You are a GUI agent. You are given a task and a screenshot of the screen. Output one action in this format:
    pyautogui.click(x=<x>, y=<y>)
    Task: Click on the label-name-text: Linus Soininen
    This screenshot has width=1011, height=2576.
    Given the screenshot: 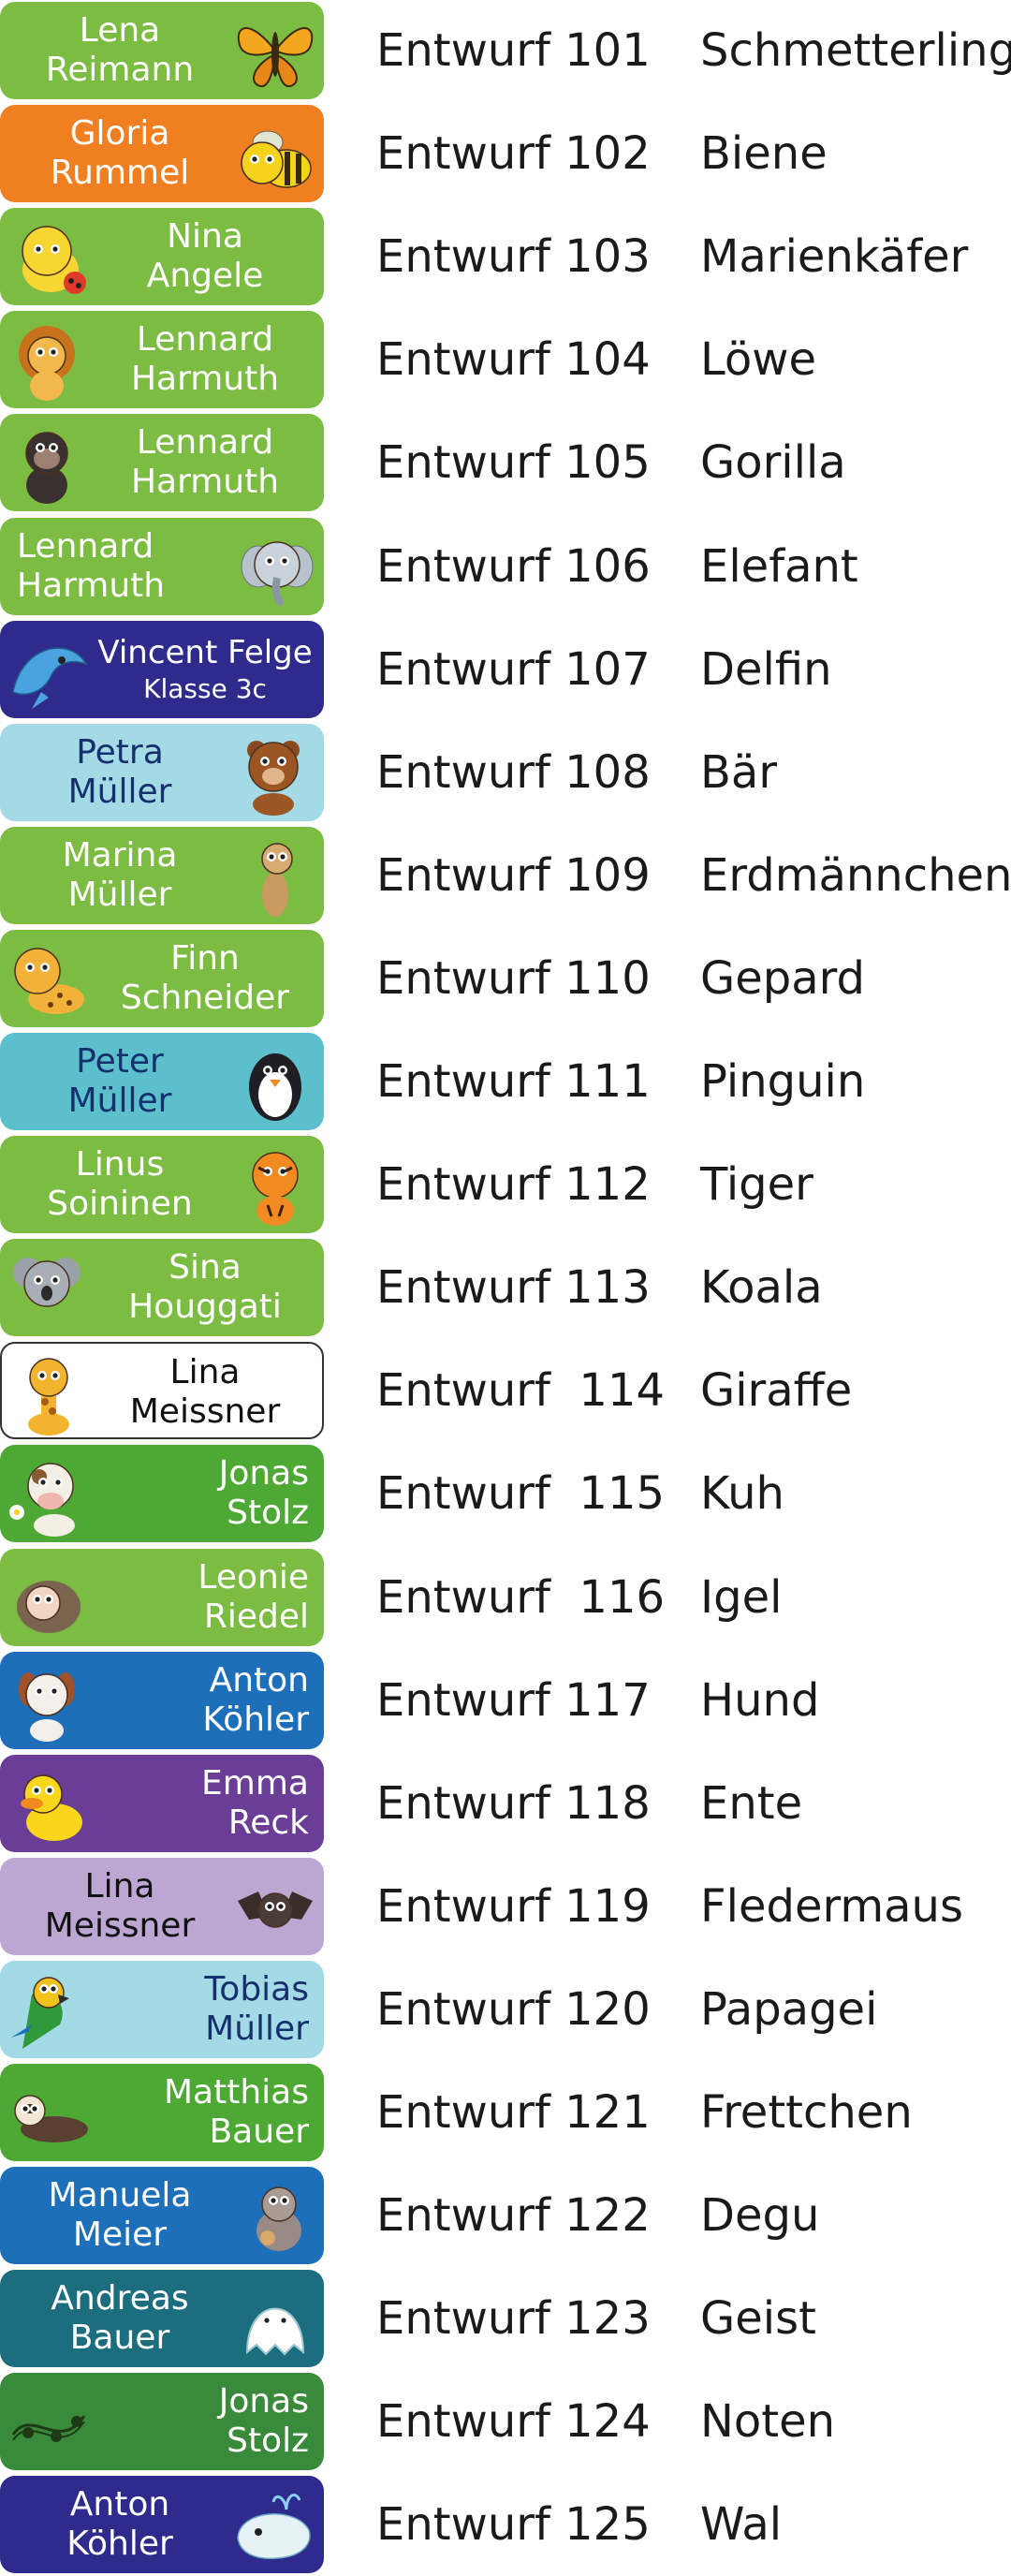 What is the action you would take?
    pyautogui.click(x=120, y=1184)
    